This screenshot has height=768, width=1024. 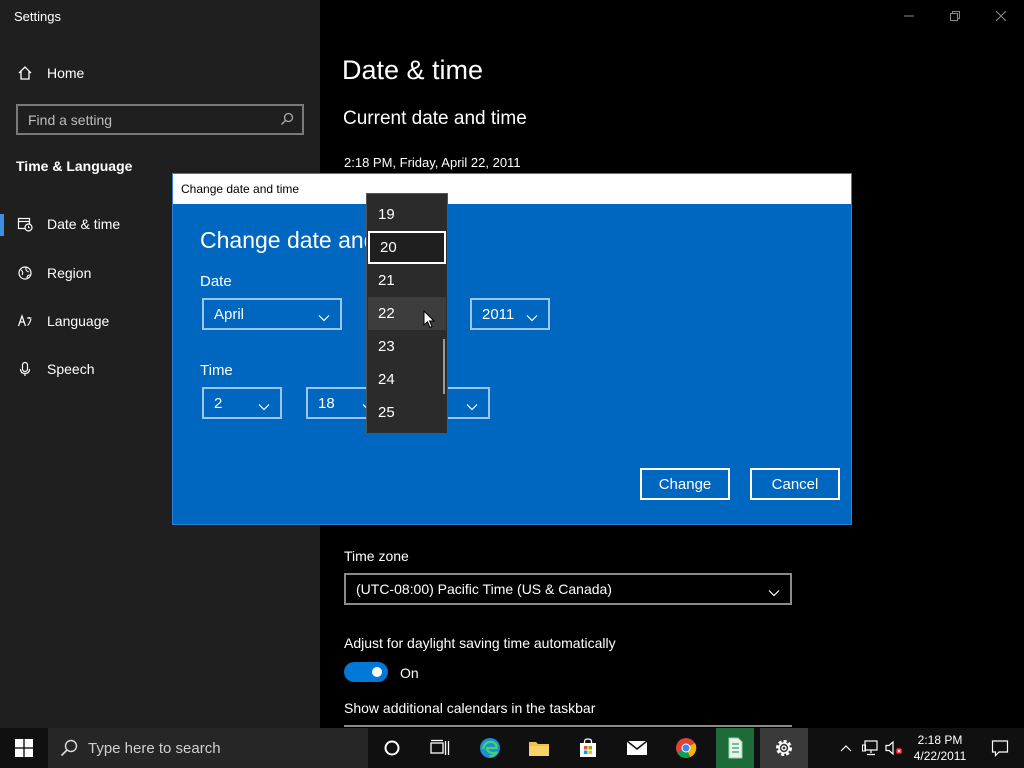 I want to click on dst-state: On, so click(x=409, y=673).